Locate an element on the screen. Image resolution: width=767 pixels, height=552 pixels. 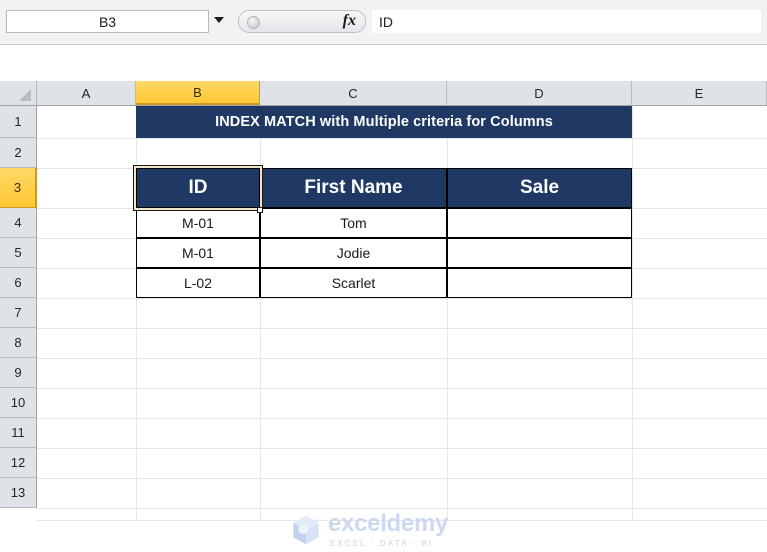
row-header-6: 6 is located at coordinates (18, 283).